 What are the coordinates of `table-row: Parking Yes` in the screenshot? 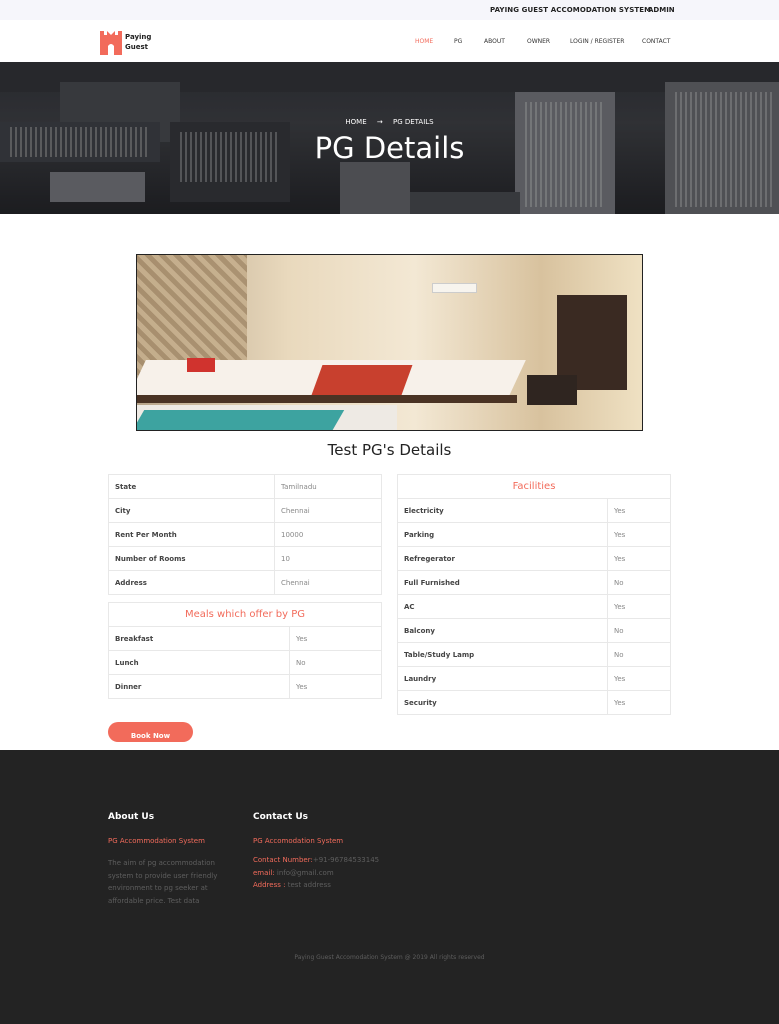 It's located at (534, 534).